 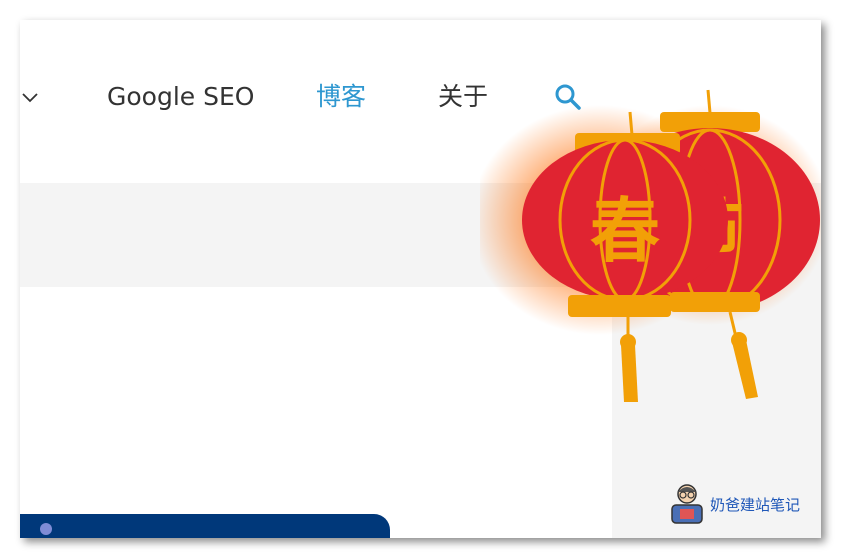 What do you see at coordinates (46, 529) in the screenshot?
I see `card-indicator-dot` at bounding box center [46, 529].